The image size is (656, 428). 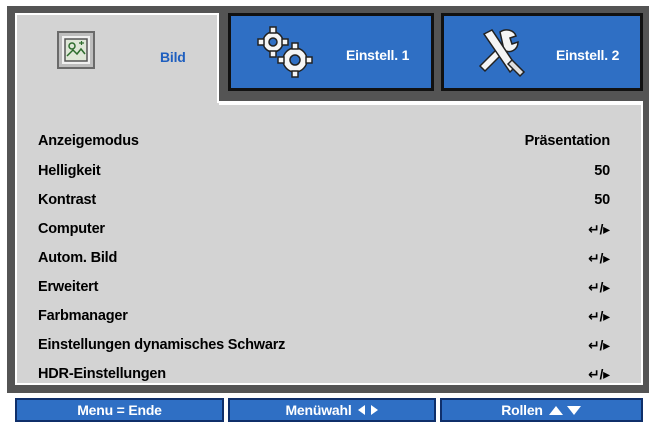 I want to click on tab-einstell-1: Einstell. 1, so click(x=331, y=52).